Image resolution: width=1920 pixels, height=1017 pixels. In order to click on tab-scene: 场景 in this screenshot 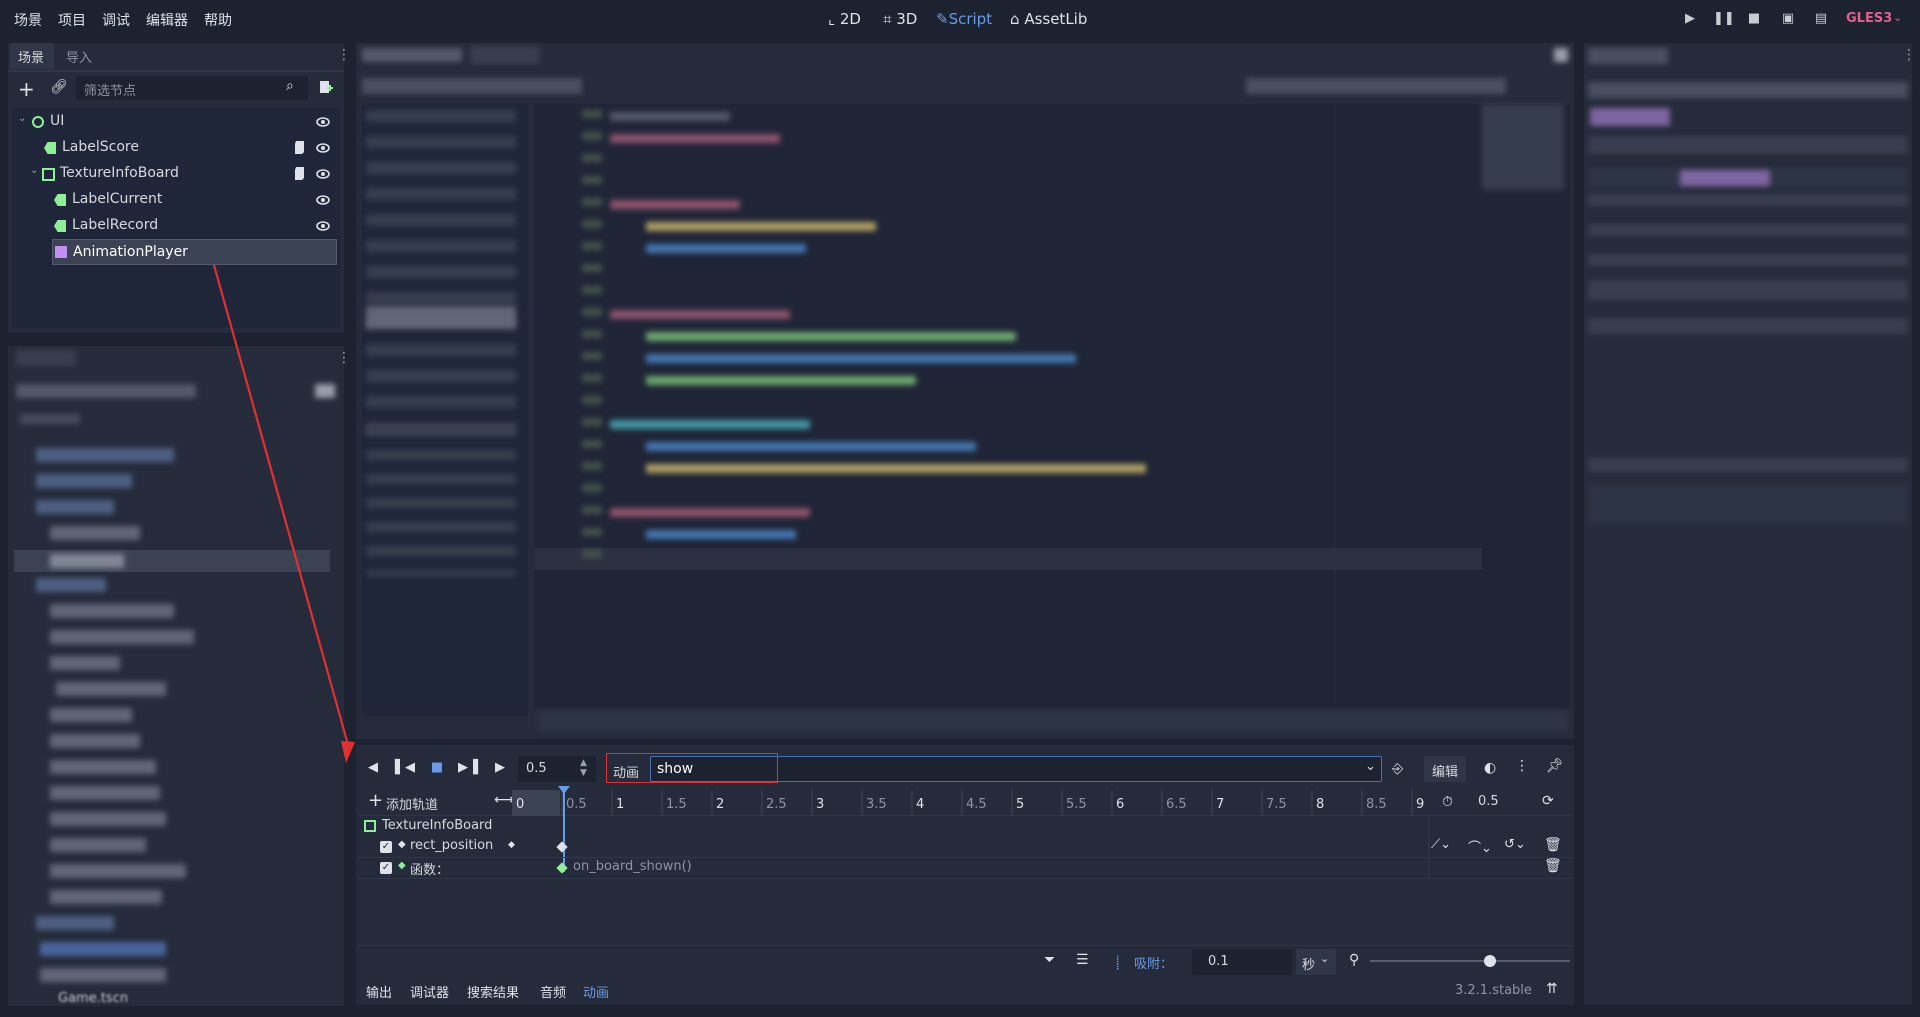, I will do `click(32, 56)`.